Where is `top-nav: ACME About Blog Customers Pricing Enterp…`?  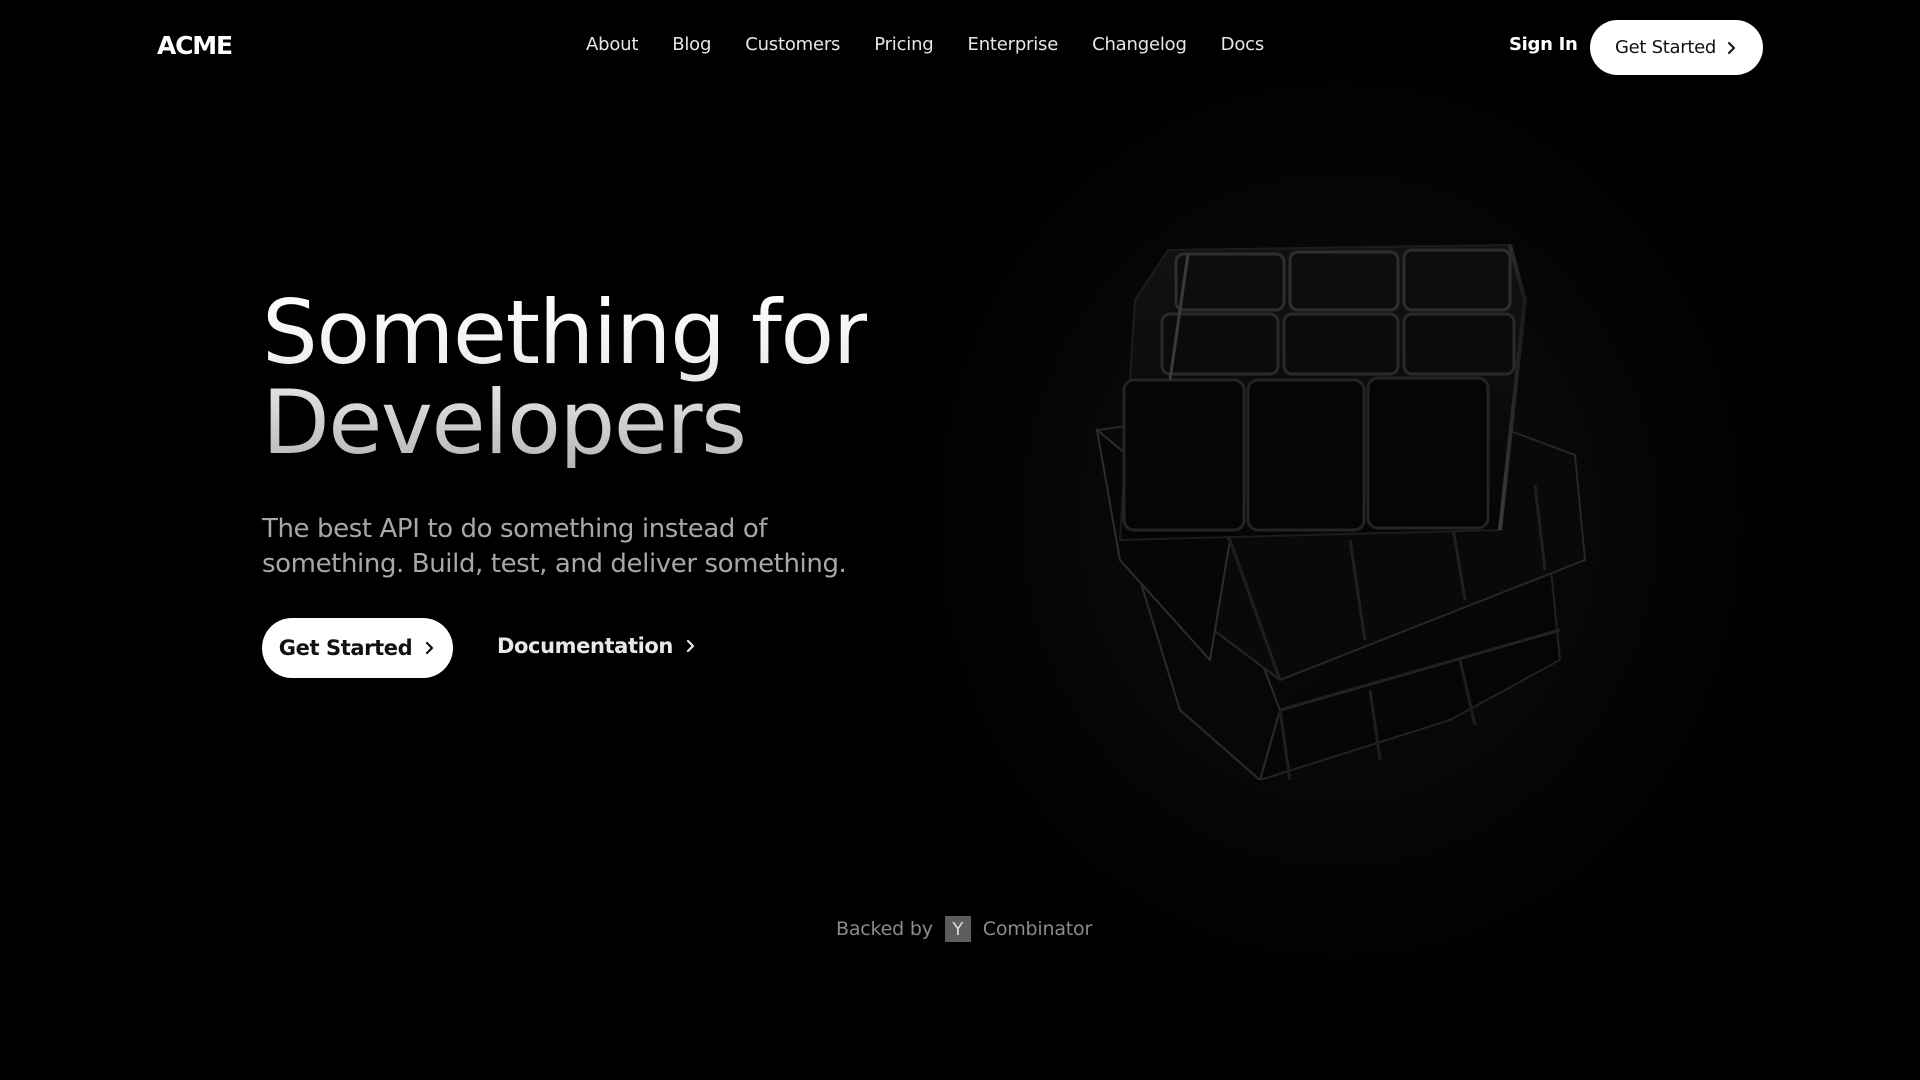 top-nav: ACME About Blog Customers Pricing Enterp… is located at coordinates (960, 47).